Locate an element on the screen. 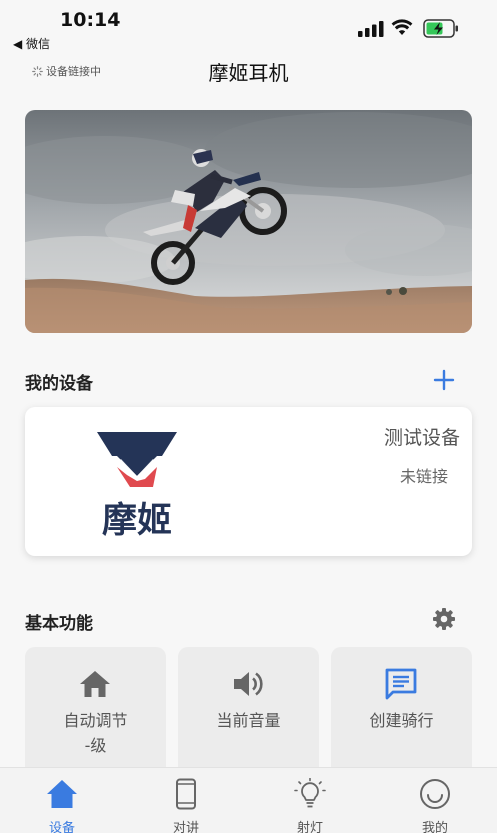 The width and height of the screenshot is (497, 833). add-device-button is located at coordinates (444, 380).